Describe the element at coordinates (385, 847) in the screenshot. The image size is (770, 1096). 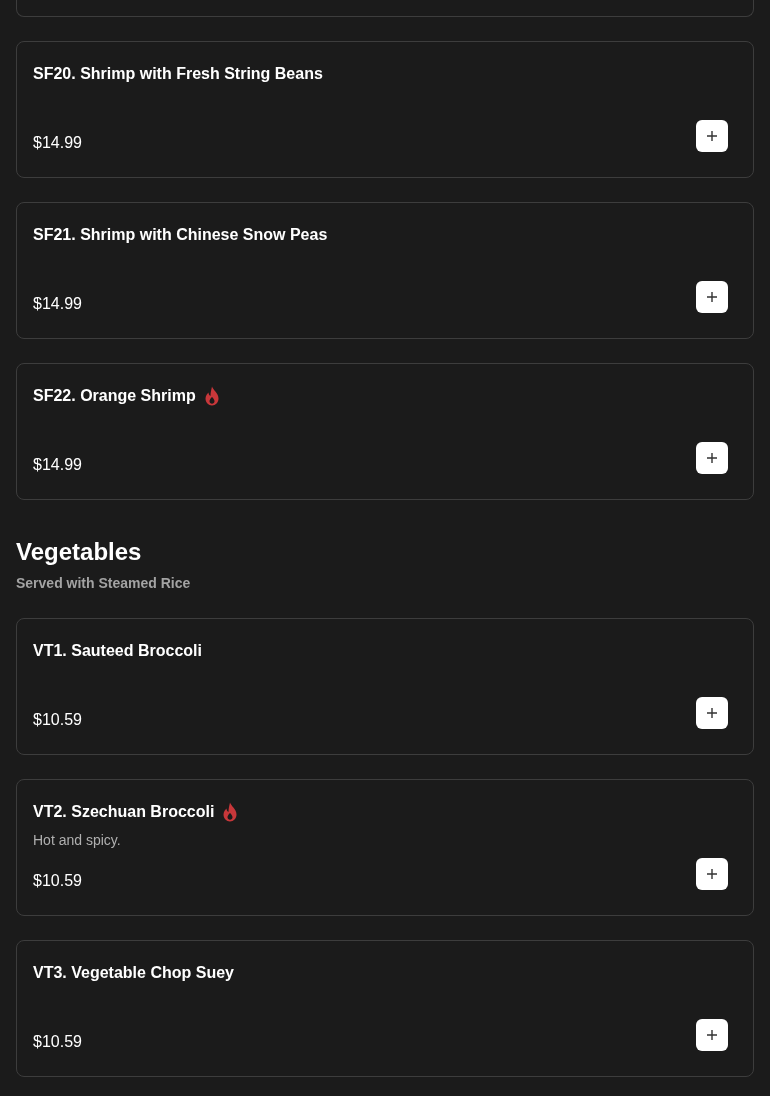
I see `menu-item-card: VT2. Szechuan Broccoli Hot and spicy. $10.59` at that location.